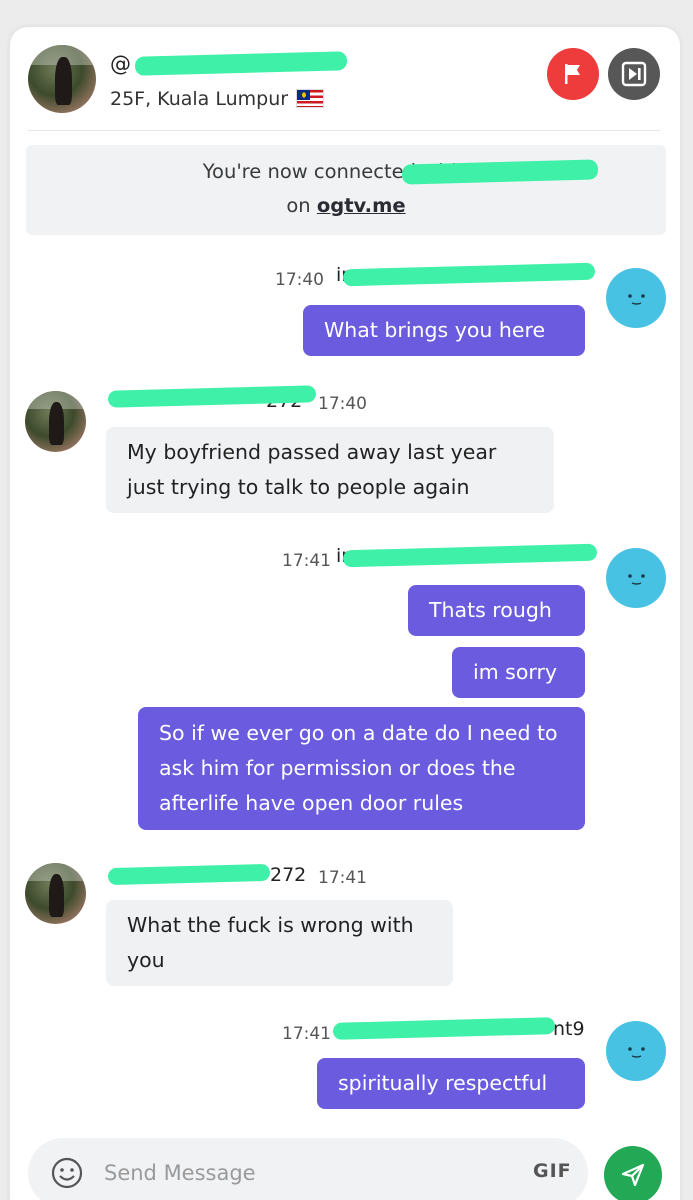 This screenshot has height=1200, width=693. Describe the element at coordinates (279, 943) in the screenshot. I see `incoming-message: What the fuck is wrong with you` at that location.